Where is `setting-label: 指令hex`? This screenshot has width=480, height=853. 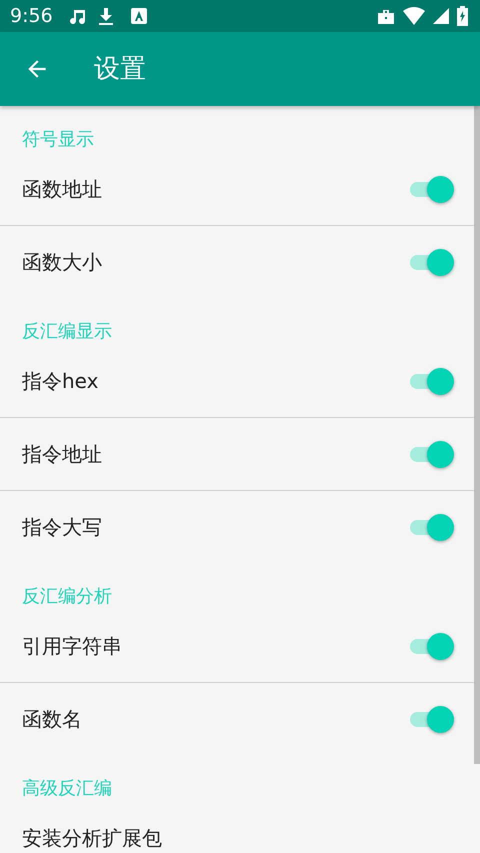 setting-label: 指令hex is located at coordinates (60, 381).